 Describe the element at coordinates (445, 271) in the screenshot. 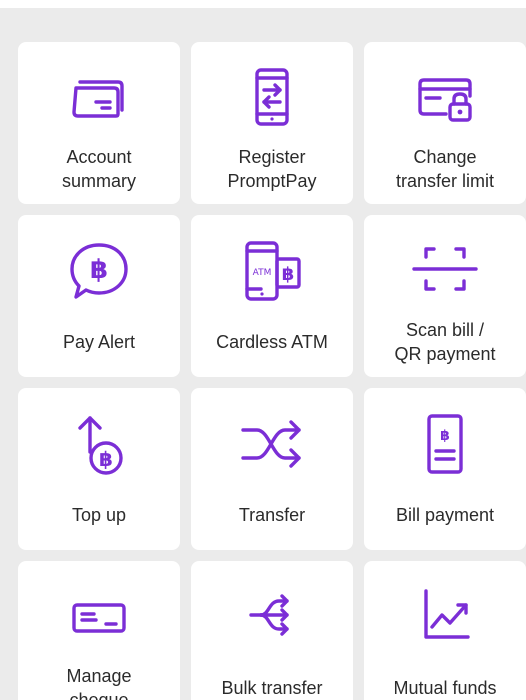

I see `scan-icon` at that location.